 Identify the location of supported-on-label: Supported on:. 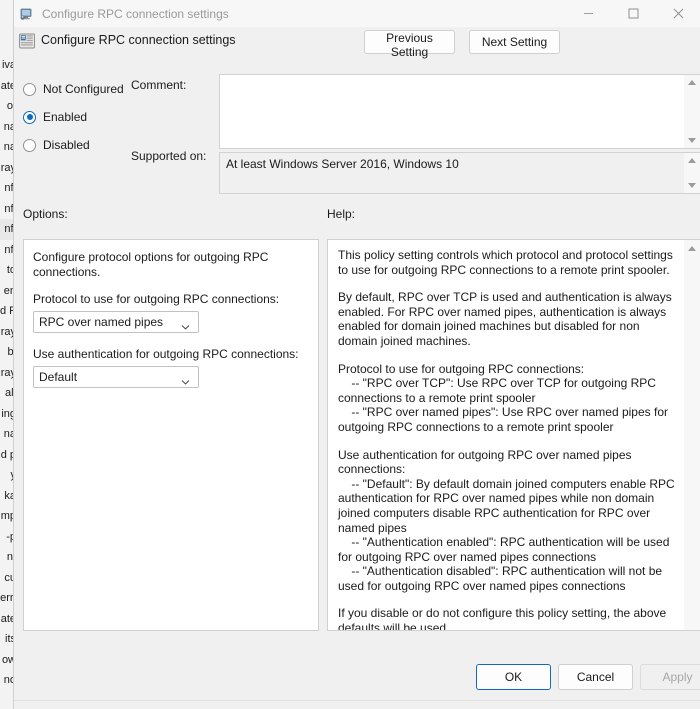
(169, 156).